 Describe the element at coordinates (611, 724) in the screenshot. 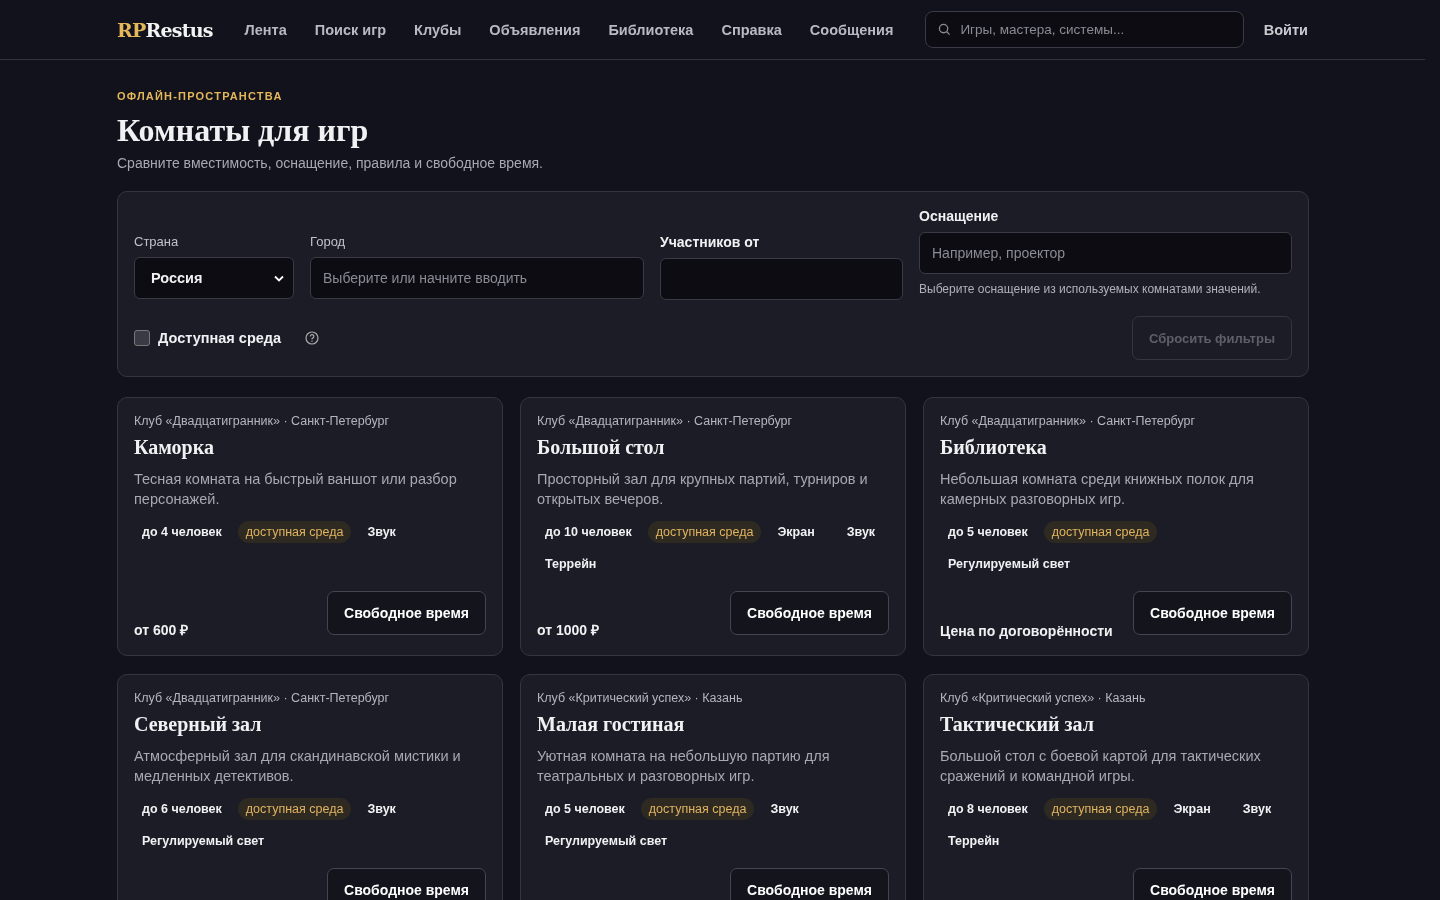

I see `room-name: Малая гостиная` at that location.